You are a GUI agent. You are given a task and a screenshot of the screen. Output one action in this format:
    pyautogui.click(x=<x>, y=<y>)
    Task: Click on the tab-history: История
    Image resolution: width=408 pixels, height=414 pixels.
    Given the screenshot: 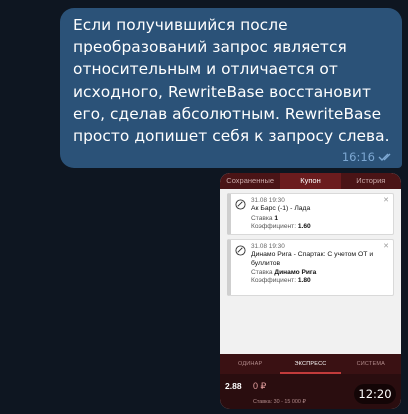 What is the action you would take?
    pyautogui.click(x=371, y=181)
    